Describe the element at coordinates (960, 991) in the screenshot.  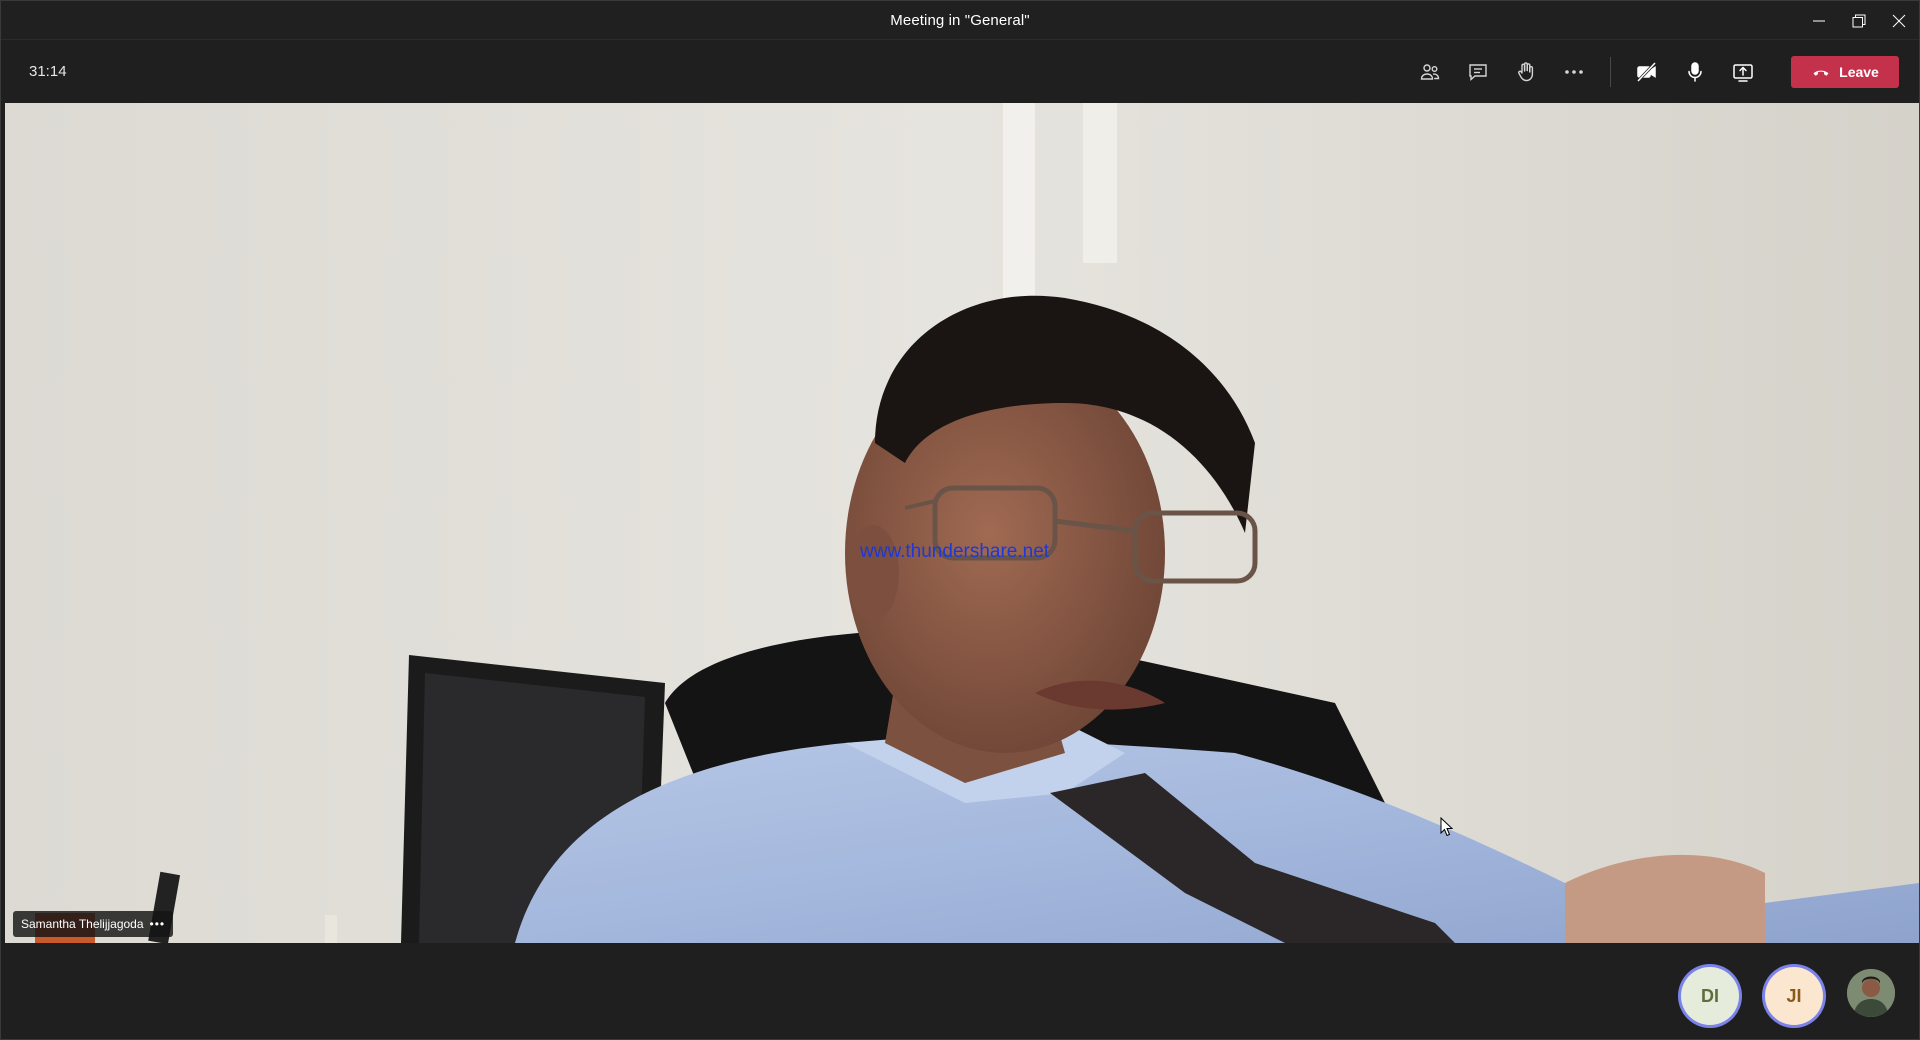
I see `participant-strip: DI JI` at that location.